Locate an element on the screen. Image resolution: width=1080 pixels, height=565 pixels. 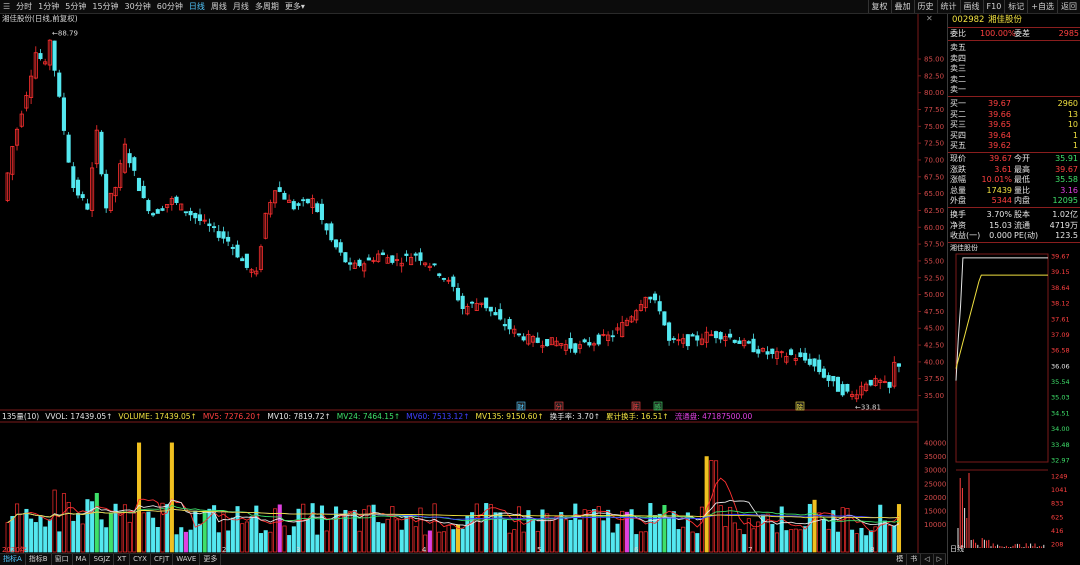
event-marker: 财 is located at coordinates (521, 406).